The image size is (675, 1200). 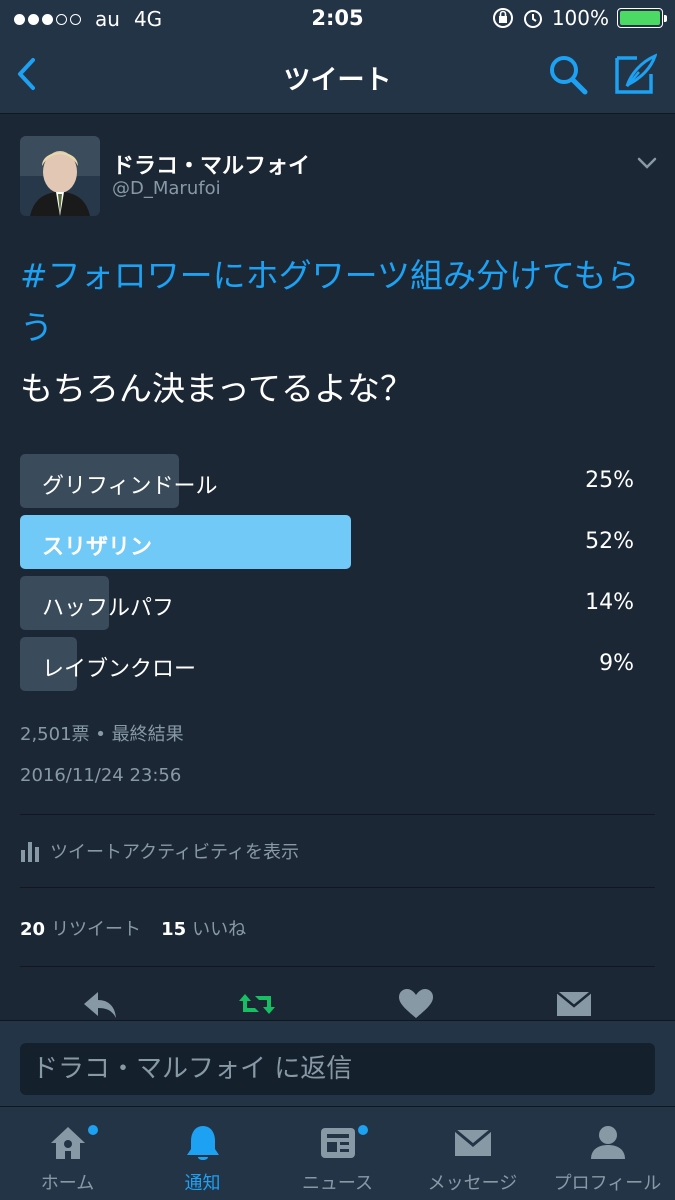 What do you see at coordinates (60, 176) in the screenshot?
I see `avatar` at bounding box center [60, 176].